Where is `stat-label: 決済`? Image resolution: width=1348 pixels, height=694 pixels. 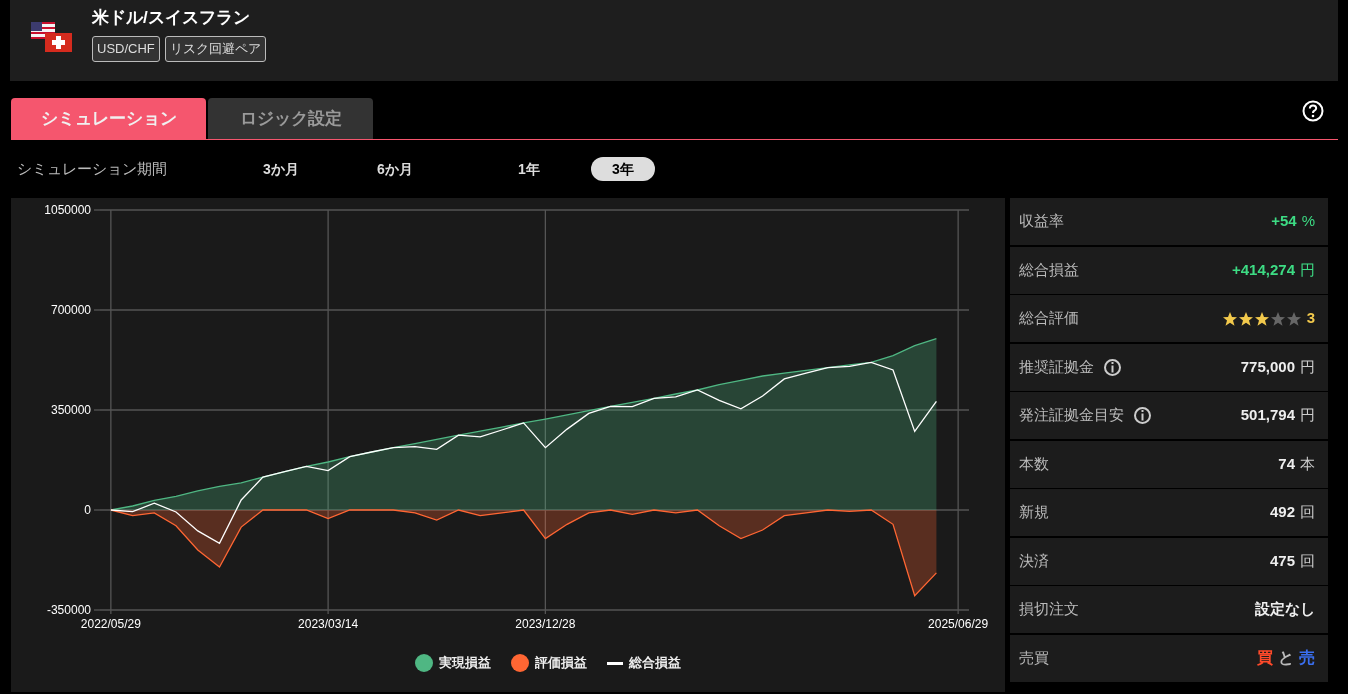
stat-label: 決済 is located at coordinates (1034, 560).